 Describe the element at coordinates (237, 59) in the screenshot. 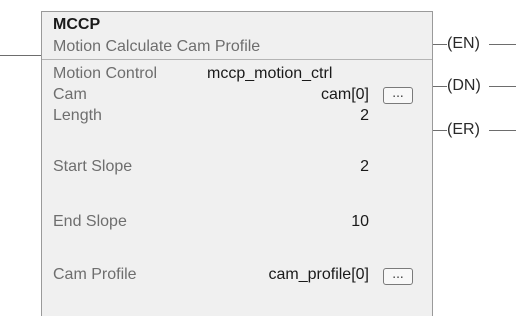

I see `header-divider` at that location.